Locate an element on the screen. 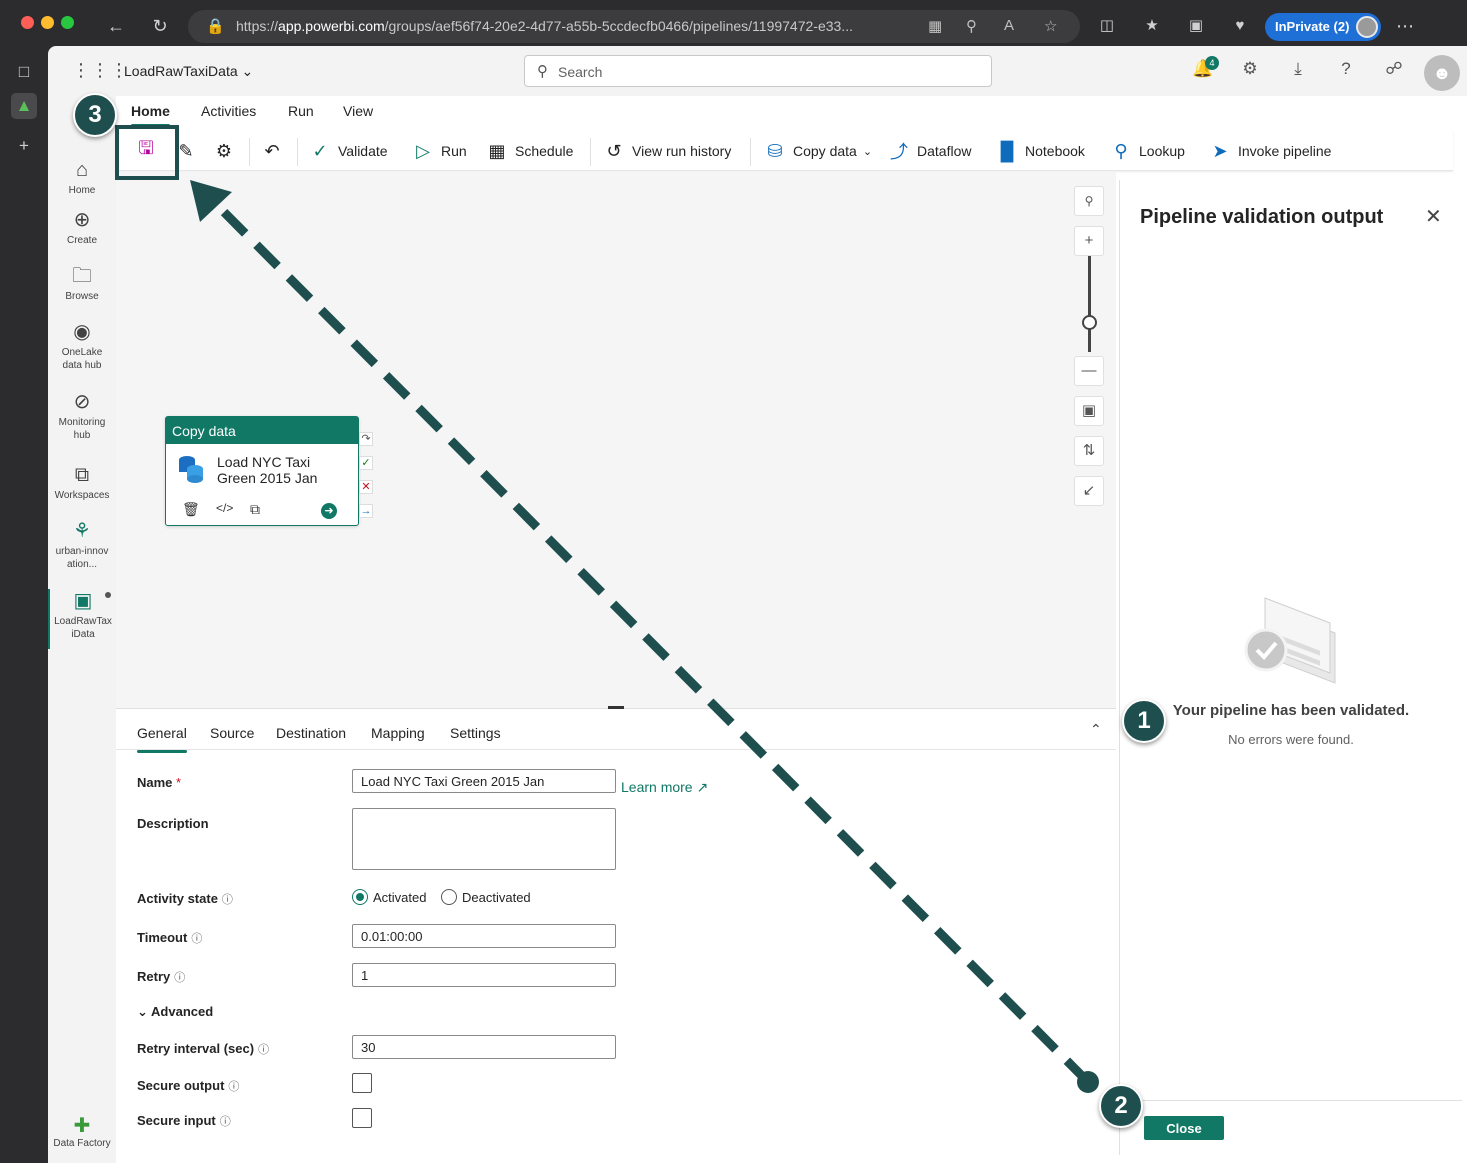 Image resolution: width=1467 pixels, height=1163 pixels. undo-button: ↶ is located at coordinates (276, 151).